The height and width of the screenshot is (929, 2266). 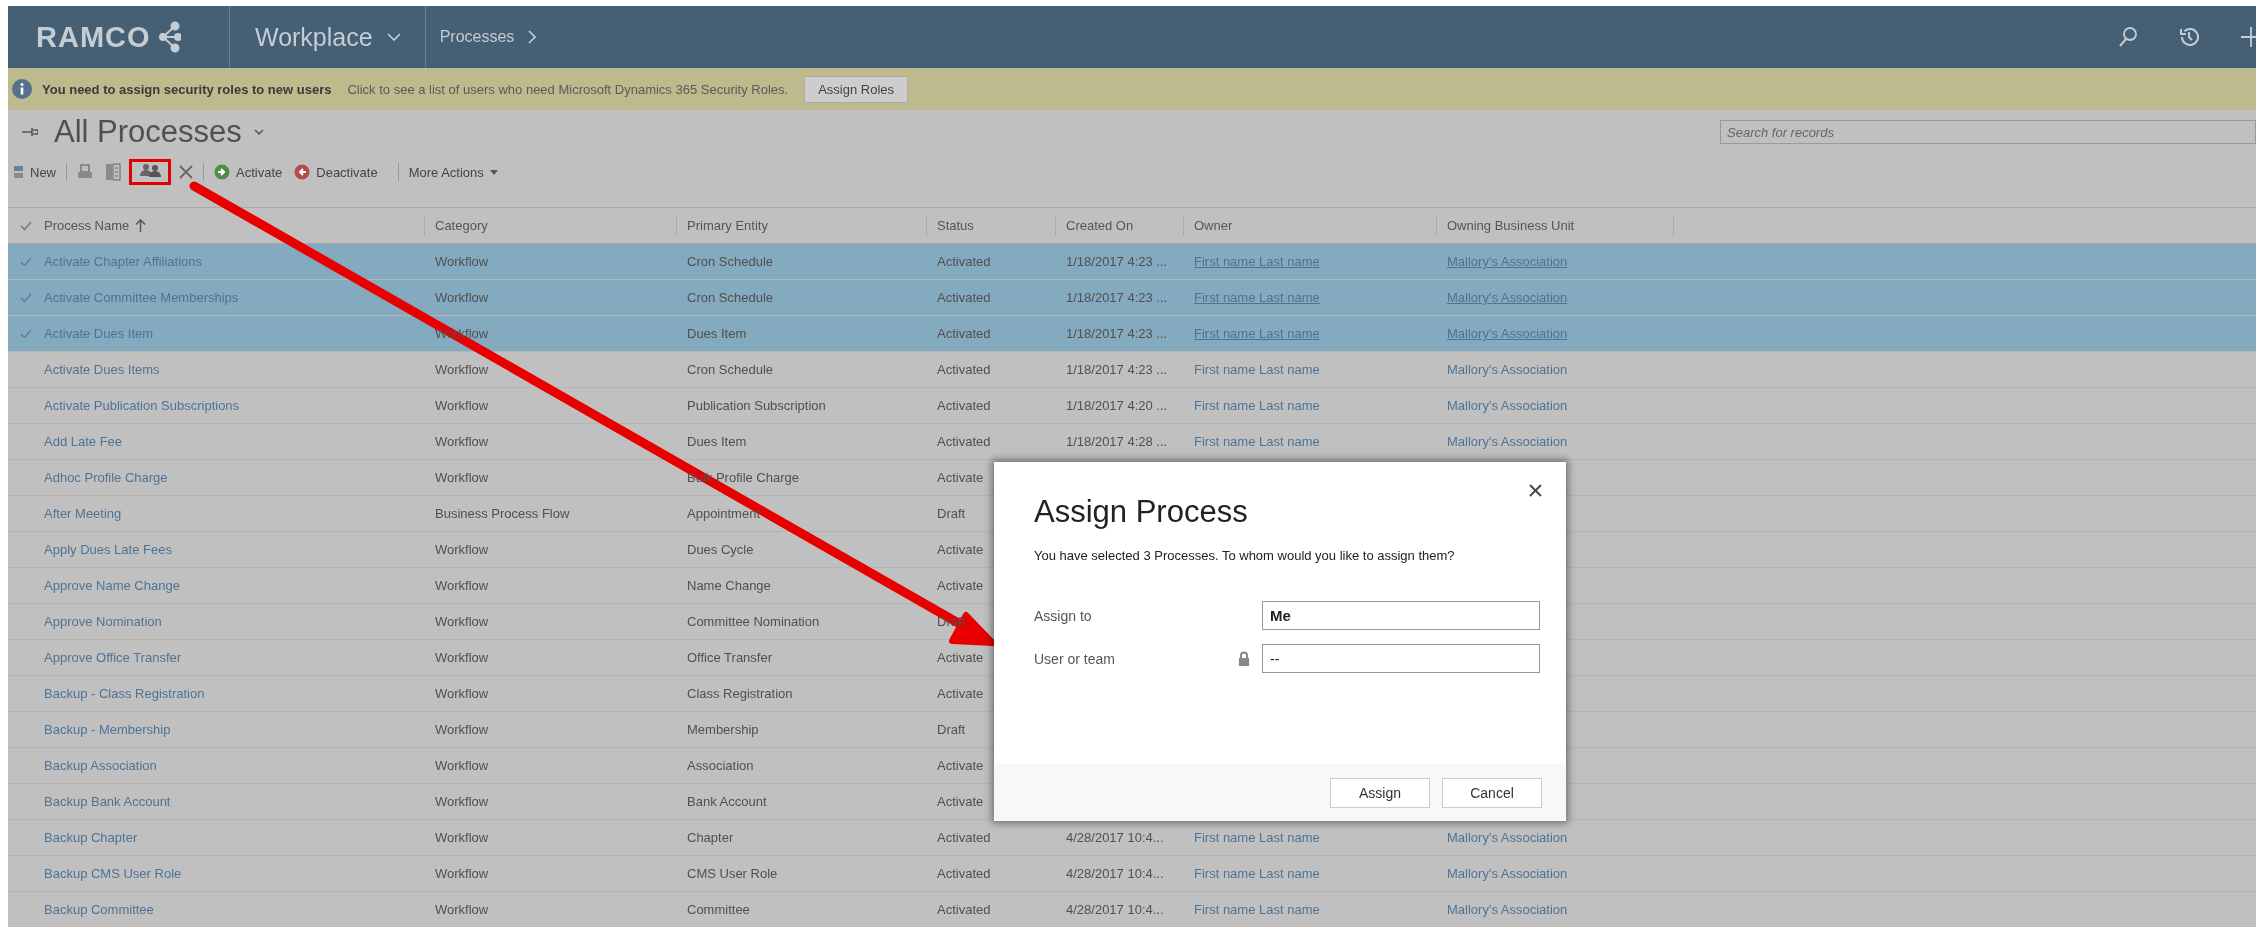 What do you see at coordinates (1100, 225) in the screenshot?
I see `column-header: Created On` at bounding box center [1100, 225].